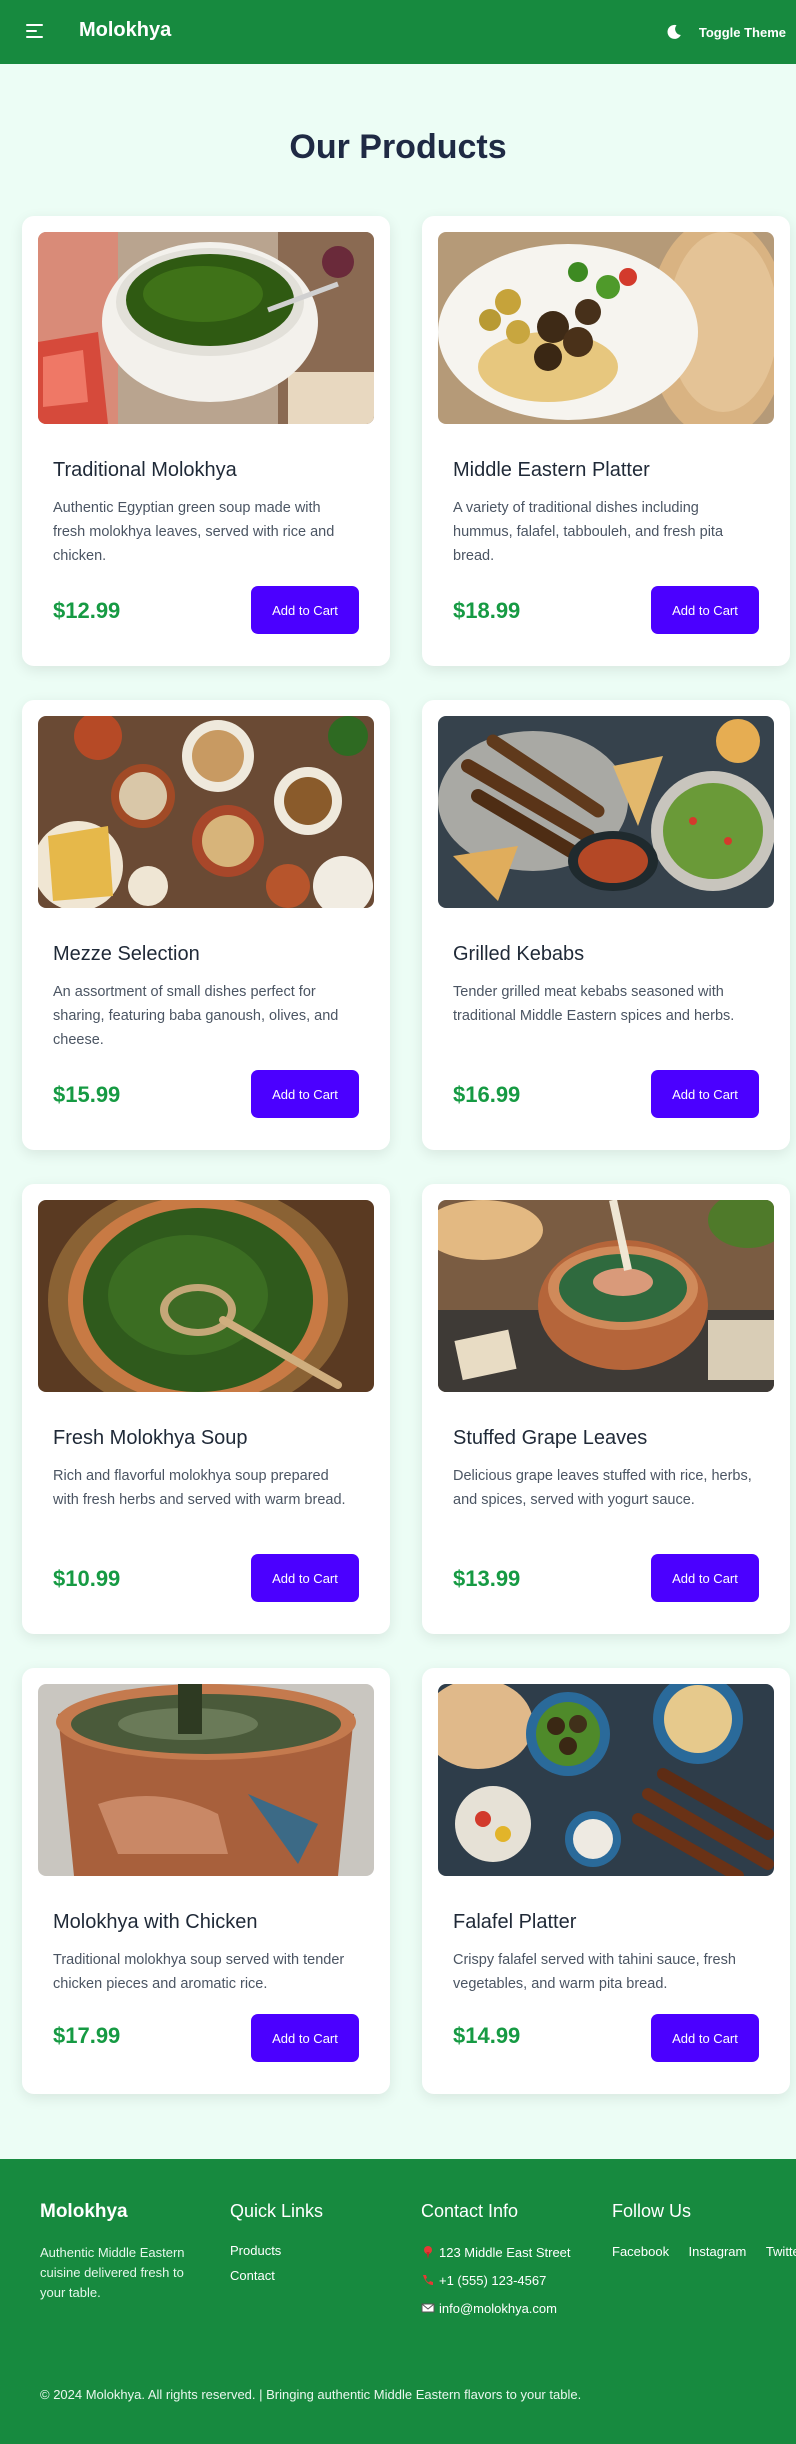  I want to click on theme-toggle-button: Toggle Theme, so click(726, 32).